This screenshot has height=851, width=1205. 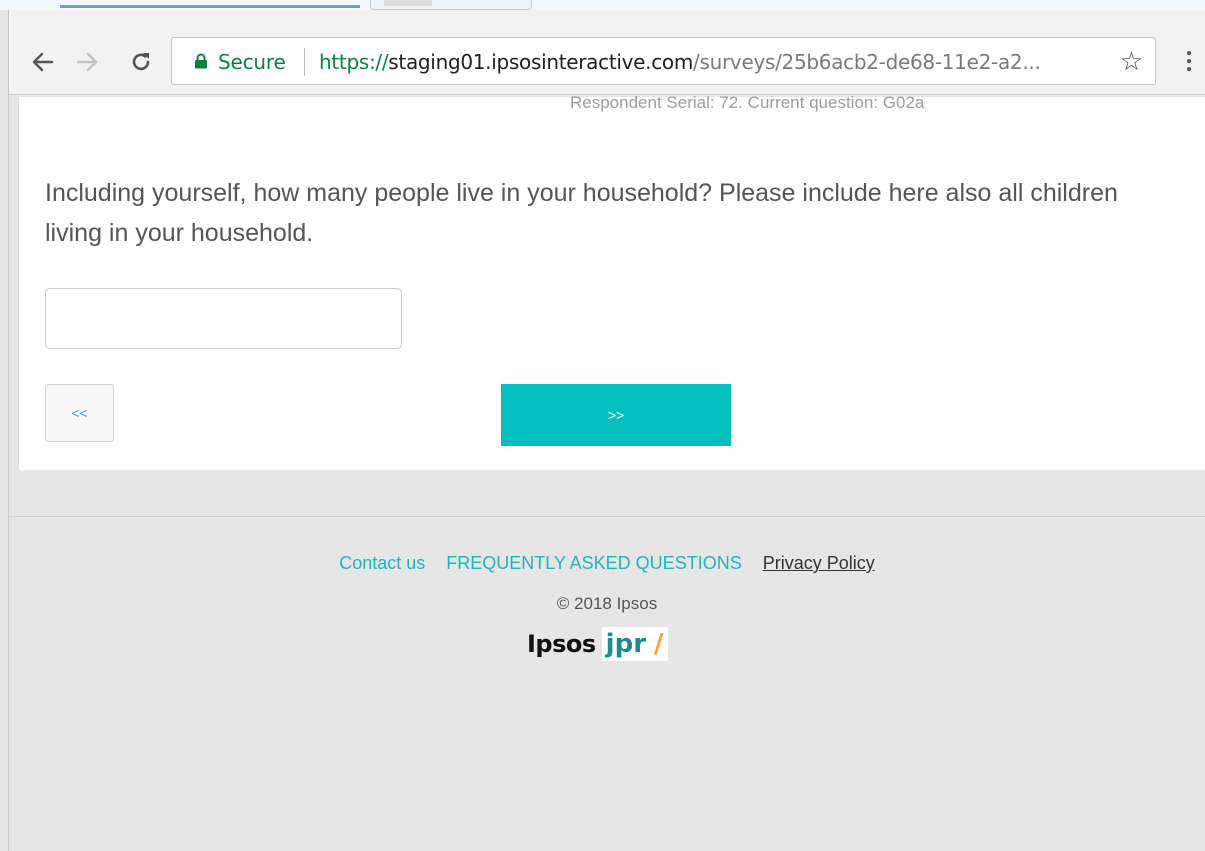 I want to click on logo-word: Ipsos, so click(x=561, y=644).